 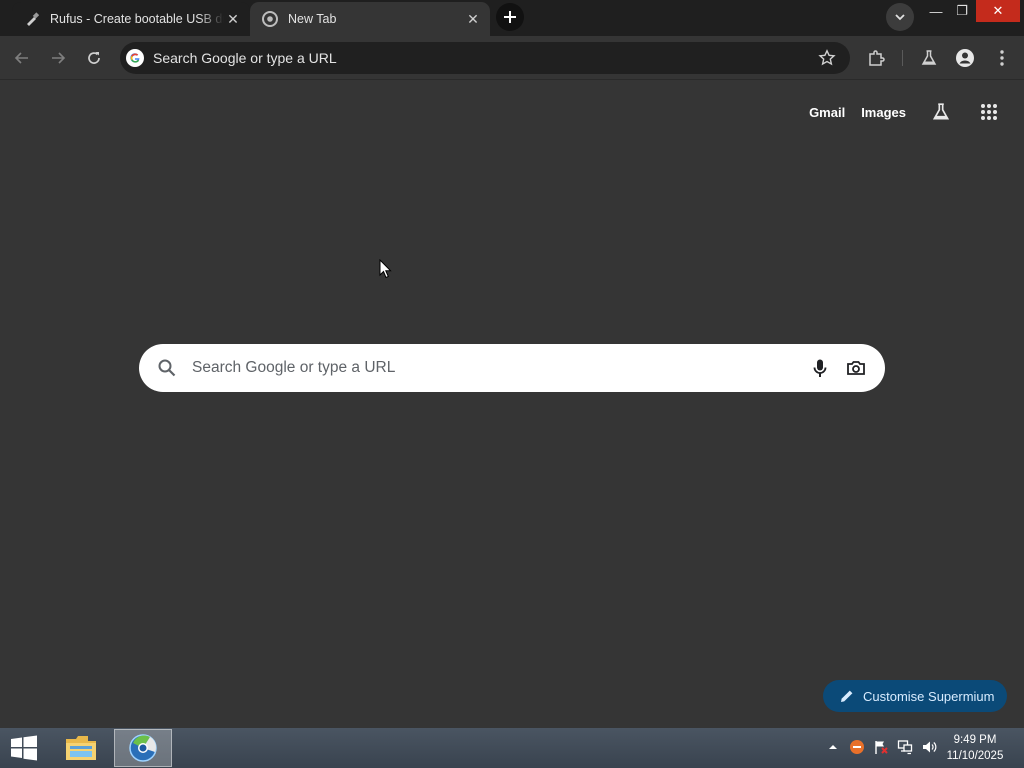 I want to click on toolbar-divider, so click(x=902, y=58).